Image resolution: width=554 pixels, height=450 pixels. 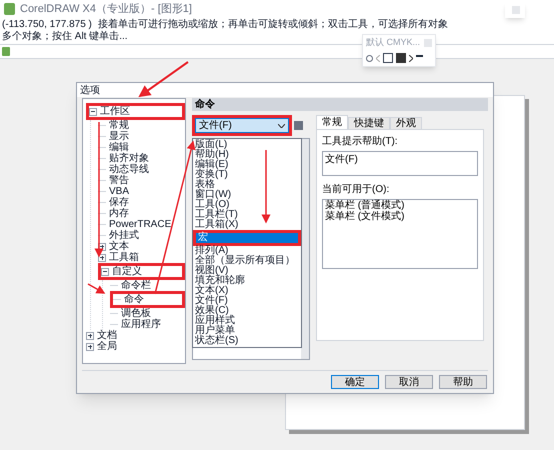 I want to click on tree-item: 警告, so click(x=119, y=180).